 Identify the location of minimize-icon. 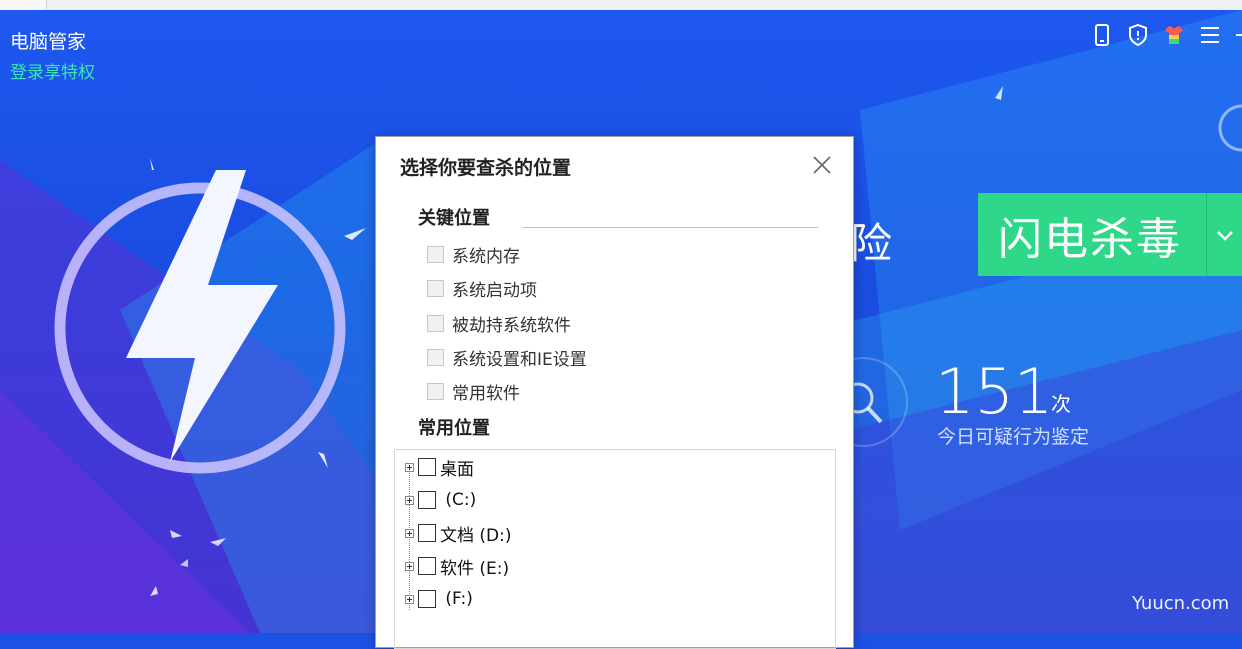
(1238, 35).